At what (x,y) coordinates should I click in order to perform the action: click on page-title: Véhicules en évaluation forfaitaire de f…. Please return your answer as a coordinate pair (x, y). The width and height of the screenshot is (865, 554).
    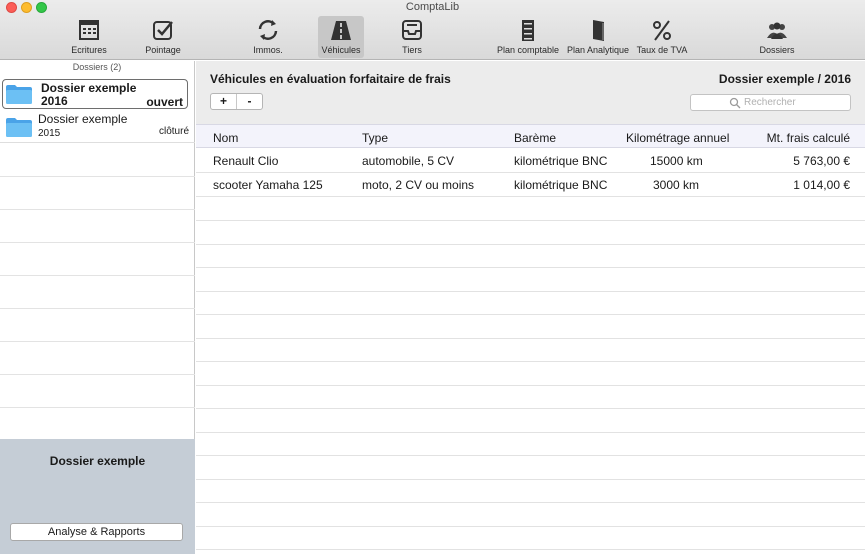
    Looking at the image, I should click on (330, 79).